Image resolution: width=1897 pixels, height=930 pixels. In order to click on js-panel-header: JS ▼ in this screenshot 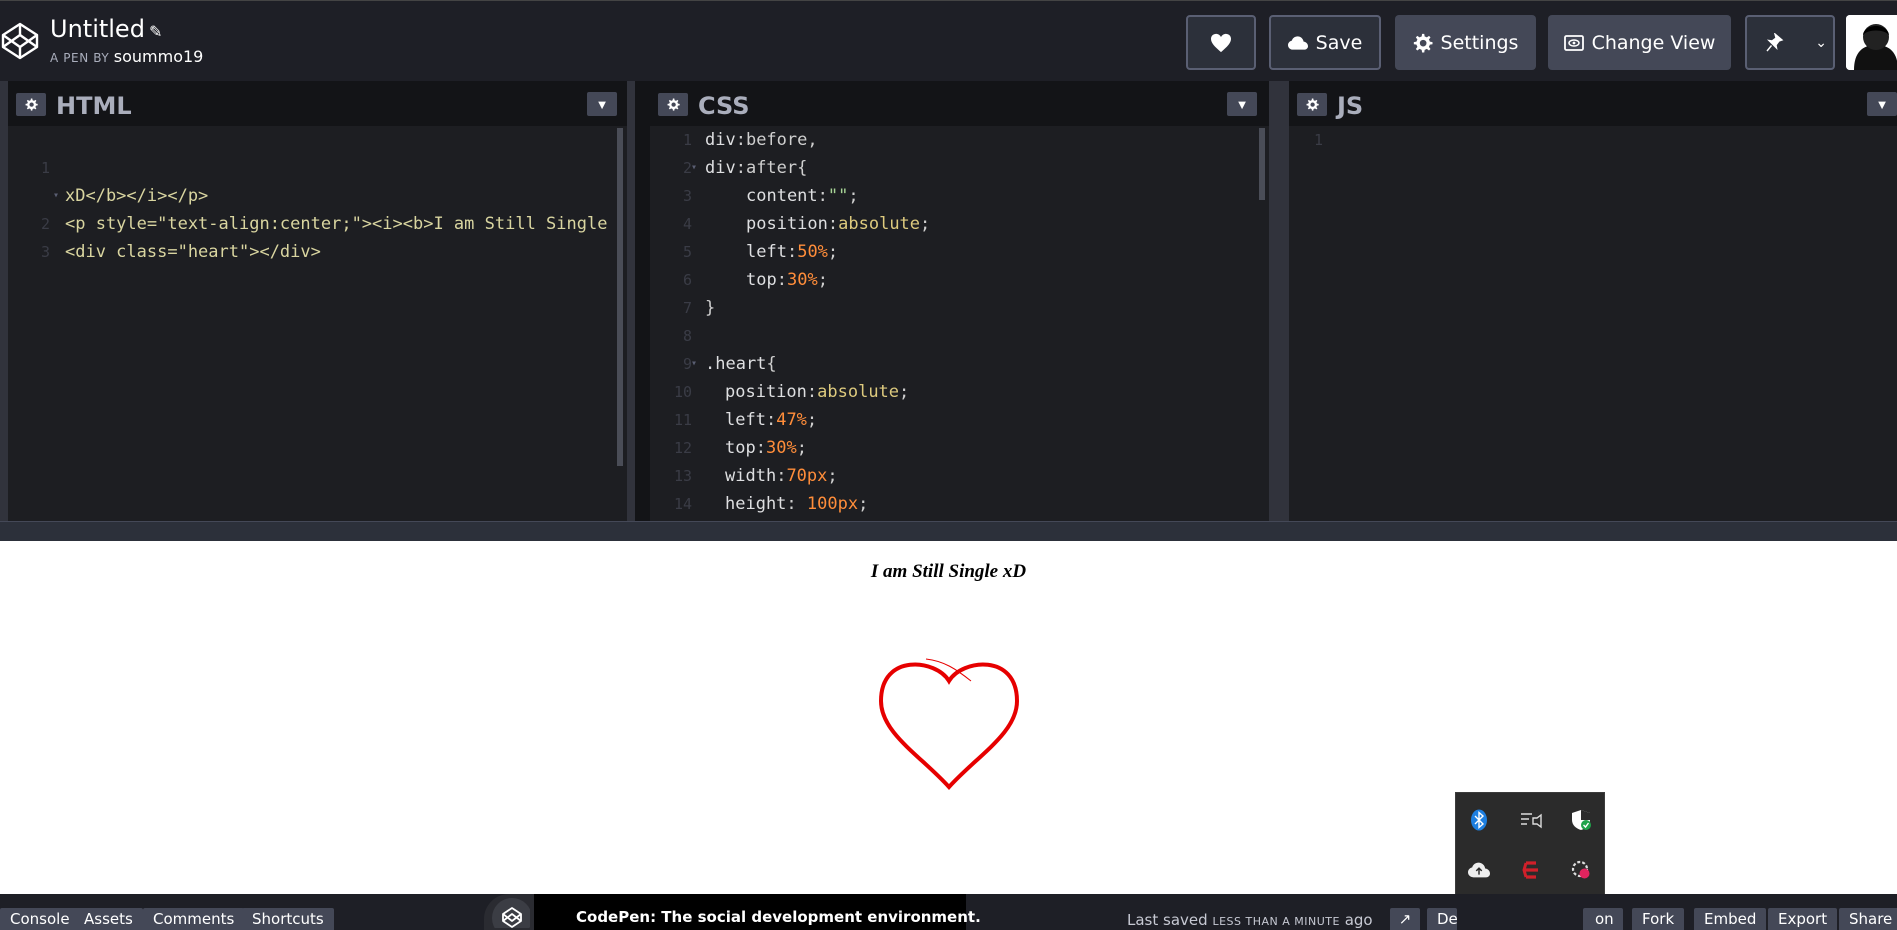, I will do `click(1593, 103)`.